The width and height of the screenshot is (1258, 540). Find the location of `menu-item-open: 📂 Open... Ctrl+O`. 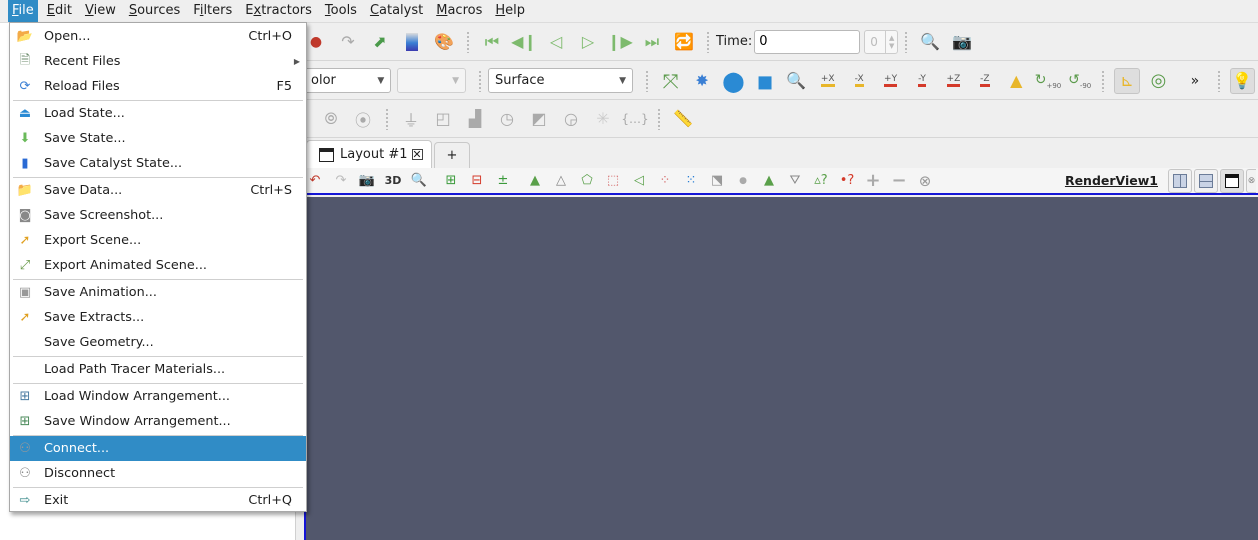

menu-item-open: 📂 Open... Ctrl+O is located at coordinates (158, 36).